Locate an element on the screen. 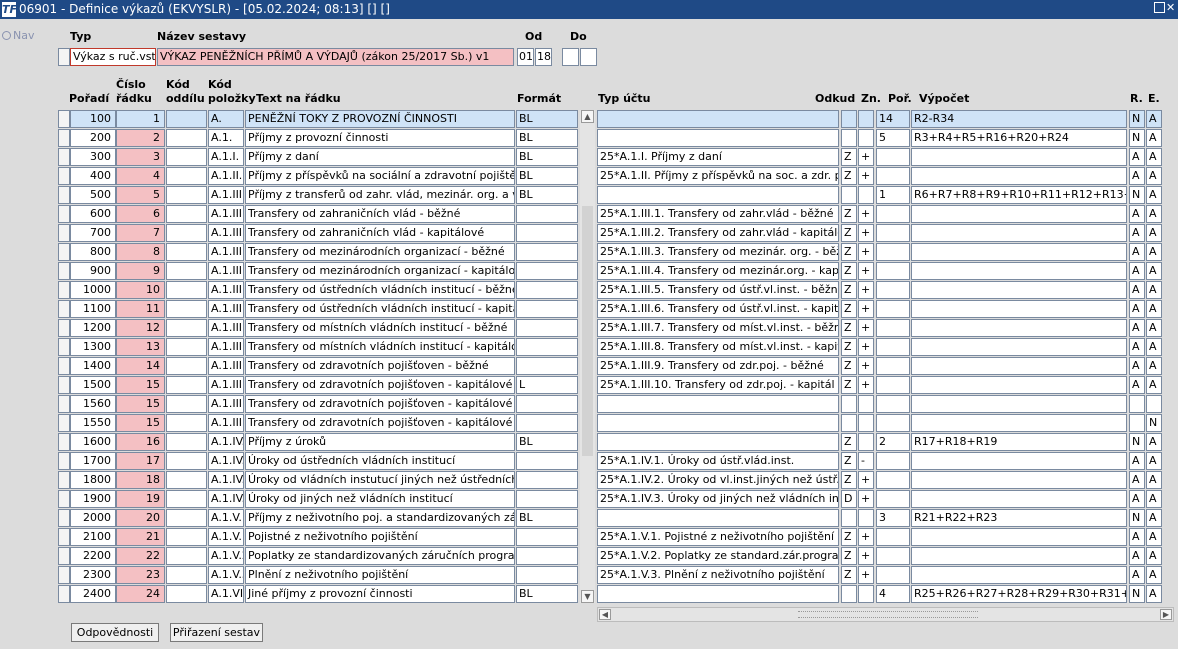  cell-cislo: 14 is located at coordinates (140, 366).